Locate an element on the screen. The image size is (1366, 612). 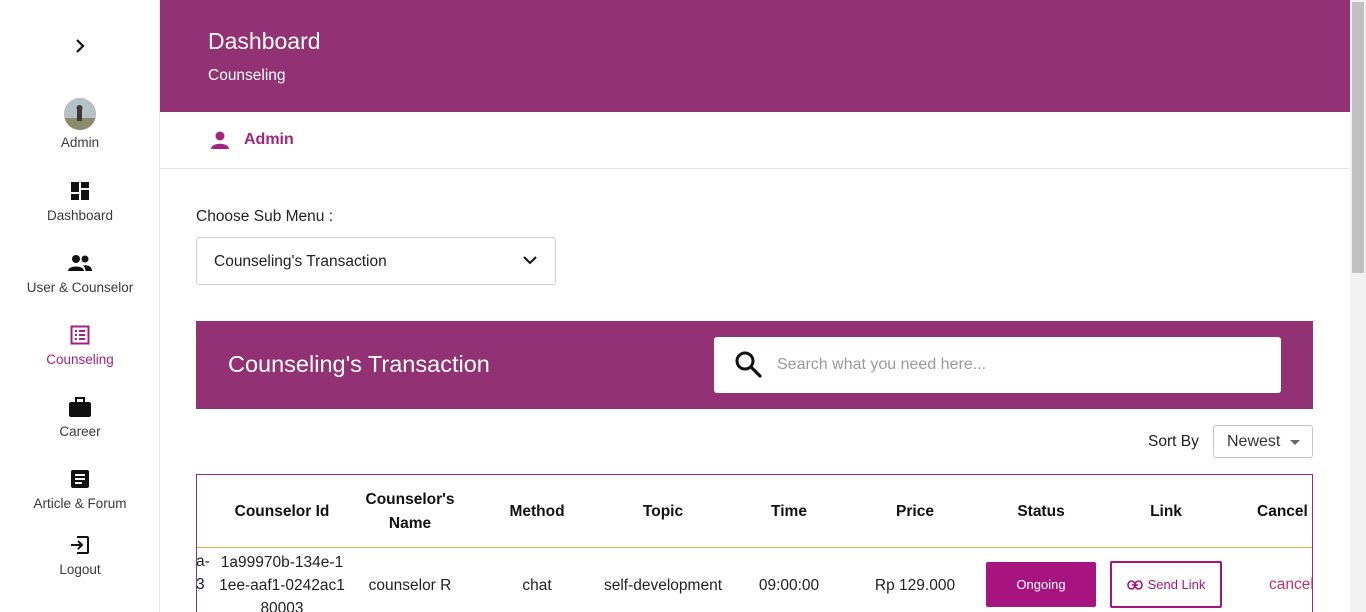
vertical-scrollbar is located at coordinates (1358, 306).